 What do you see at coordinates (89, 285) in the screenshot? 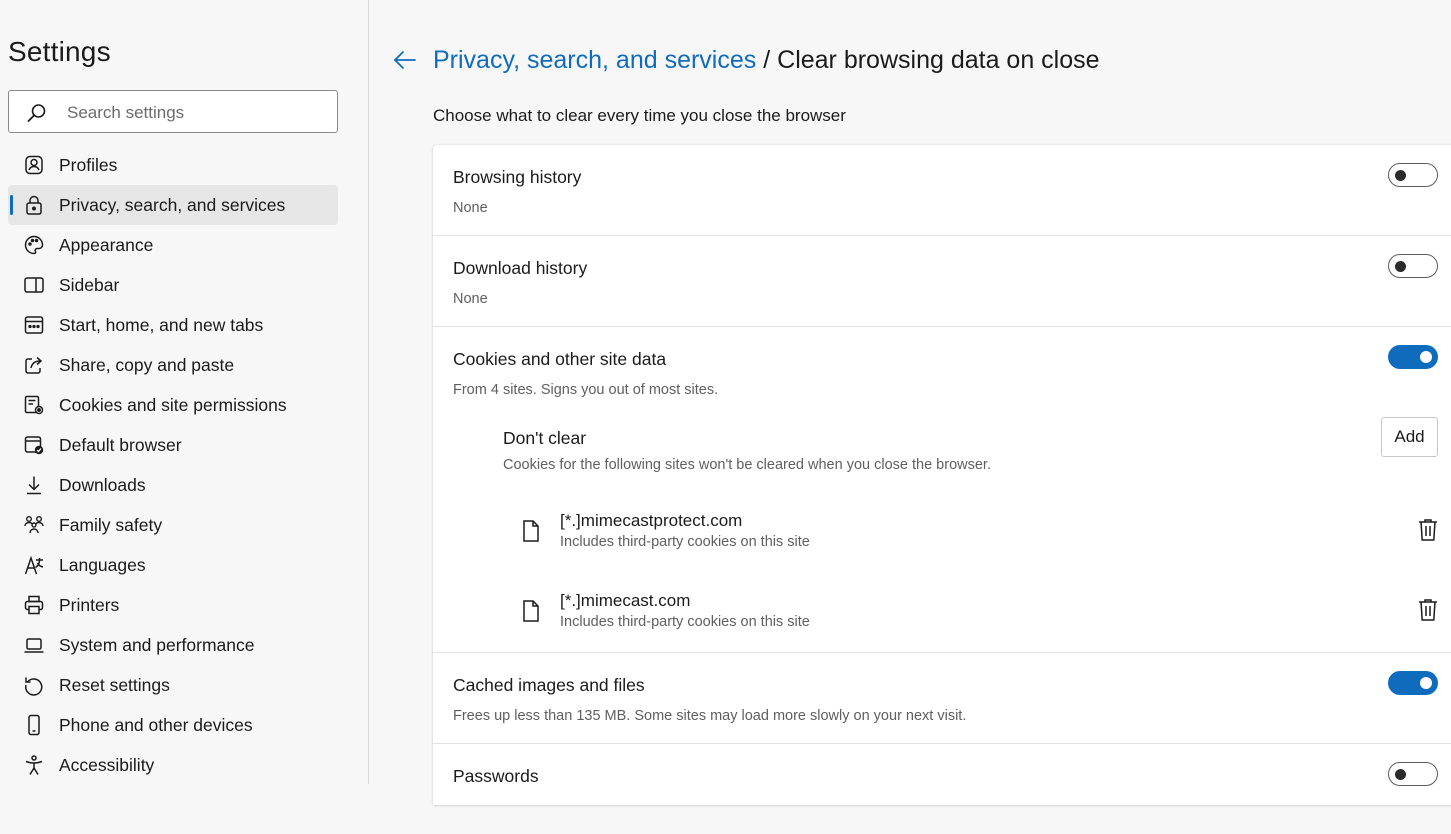
I see `sidebar-item-label: Sidebar` at bounding box center [89, 285].